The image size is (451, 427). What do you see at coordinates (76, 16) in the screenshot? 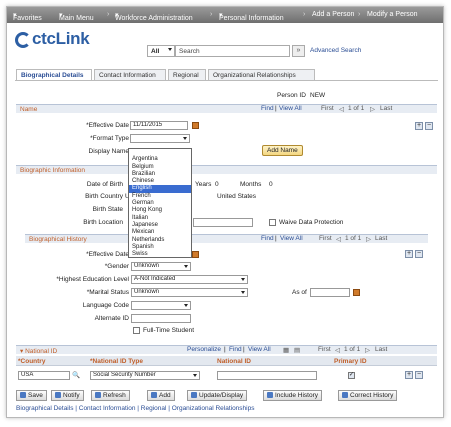
I see `main-menu: Main Menu ▾` at bounding box center [76, 16].